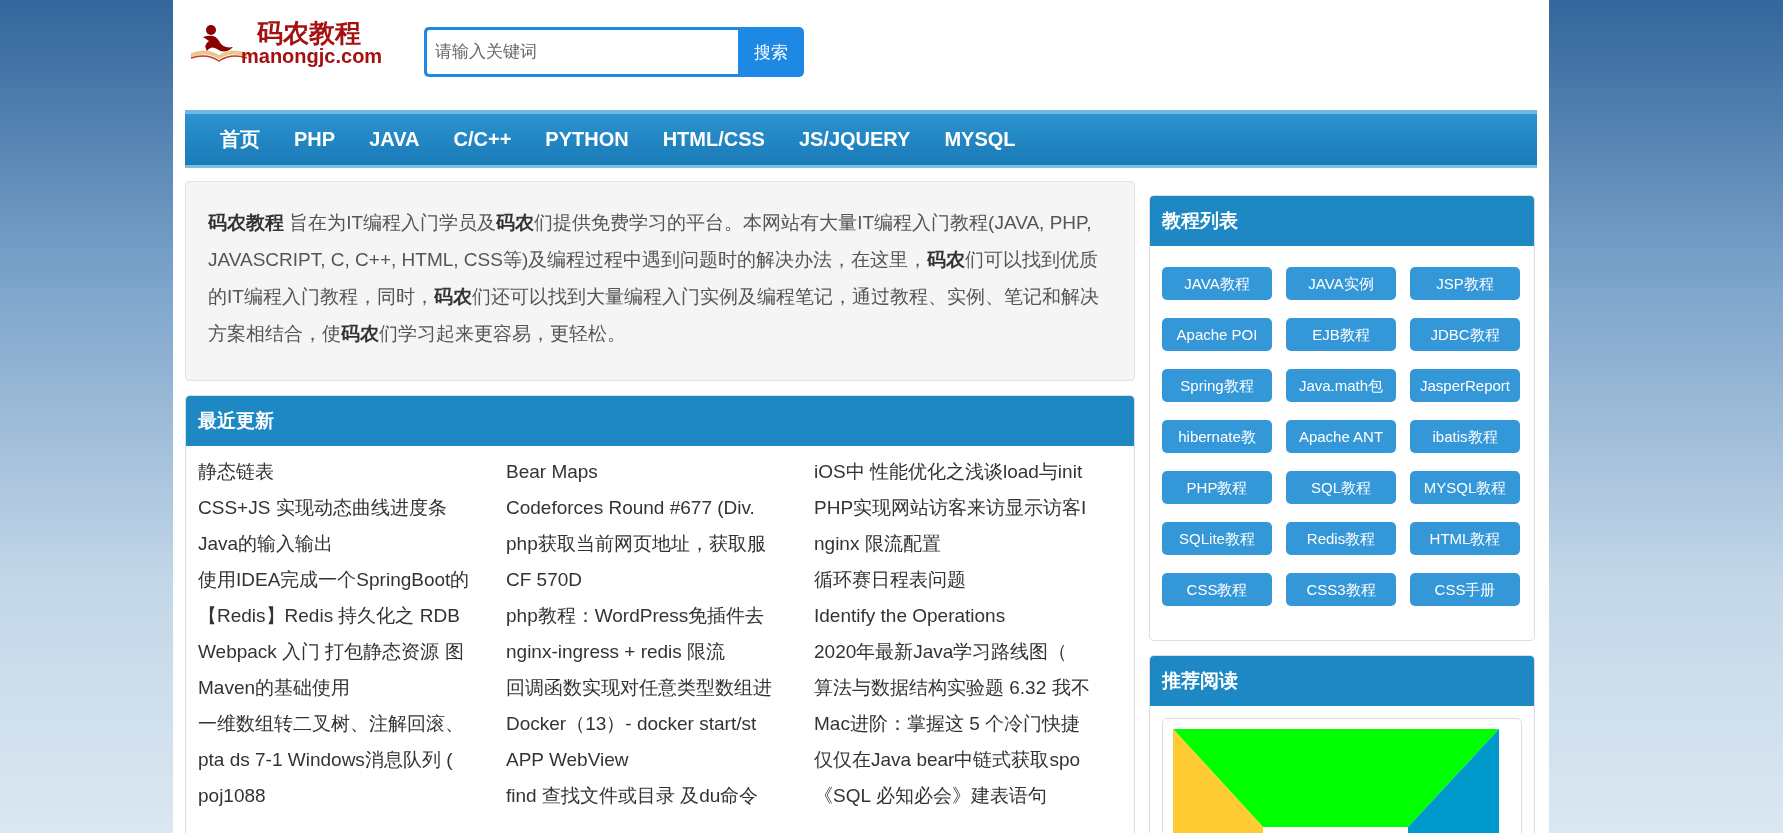  I want to click on panel-title: 推荐阅读, so click(1342, 681).